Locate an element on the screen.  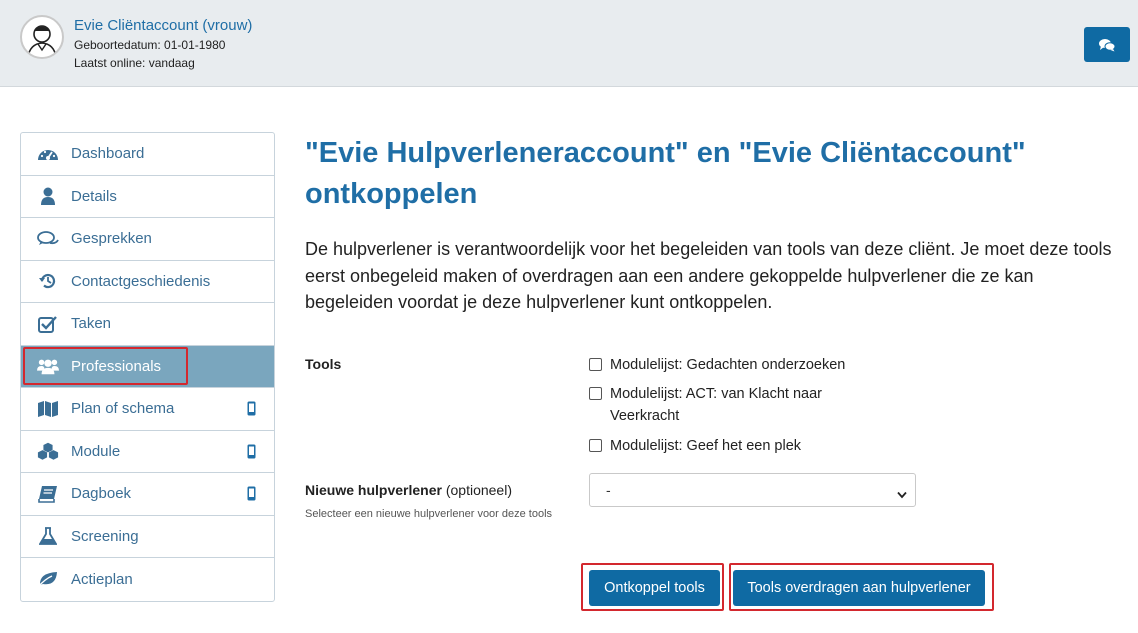
flask-icon is located at coordinates (48, 536).